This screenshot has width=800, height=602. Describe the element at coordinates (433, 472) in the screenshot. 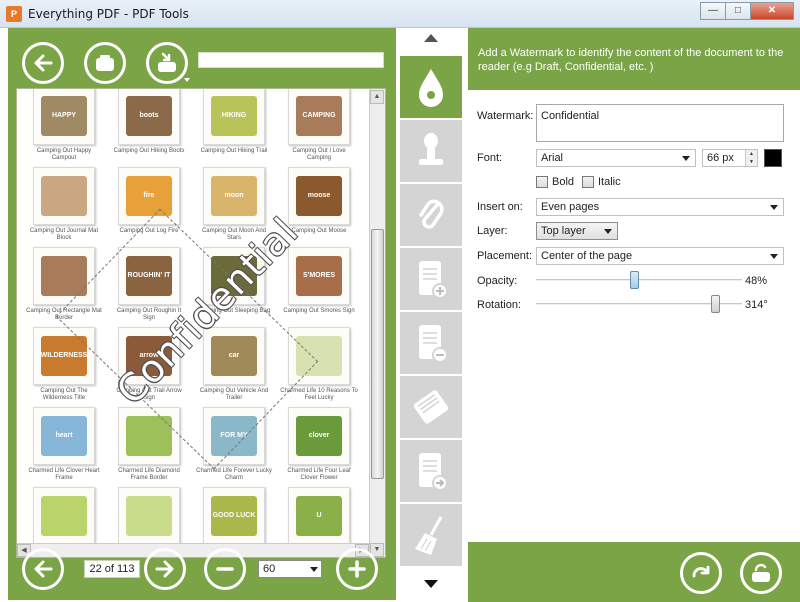

I see `extract-page-icon` at that location.